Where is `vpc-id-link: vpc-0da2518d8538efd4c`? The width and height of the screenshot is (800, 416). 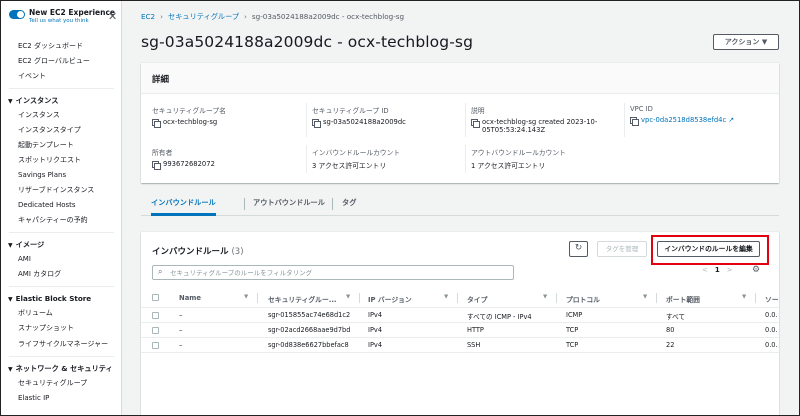
vpc-id-link: vpc-0da2518d8538efd4c is located at coordinates (683, 120).